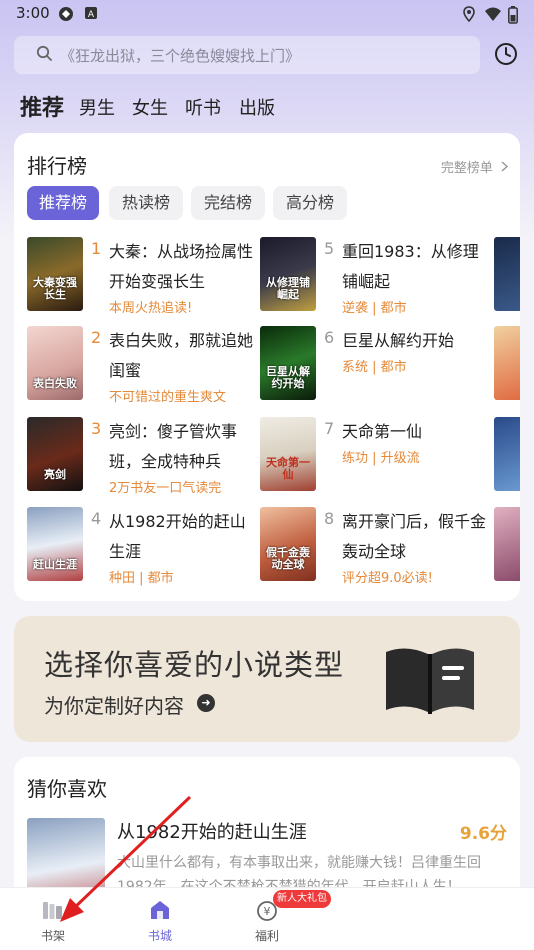 This screenshot has height=950, width=534. I want to click on nav-label: 书城, so click(159, 936).